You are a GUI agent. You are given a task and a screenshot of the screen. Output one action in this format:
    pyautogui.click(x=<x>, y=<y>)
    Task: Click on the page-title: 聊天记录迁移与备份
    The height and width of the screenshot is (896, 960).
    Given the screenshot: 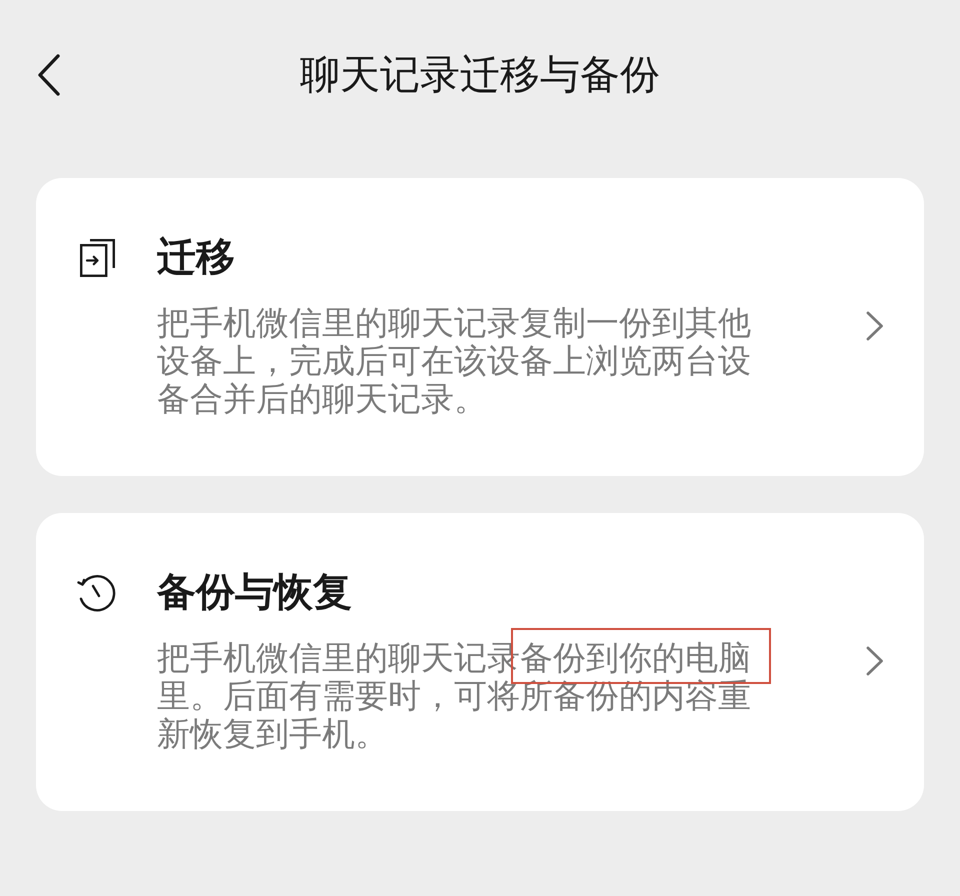 What is the action you would take?
    pyautogui.click(x=480, y=75)
    